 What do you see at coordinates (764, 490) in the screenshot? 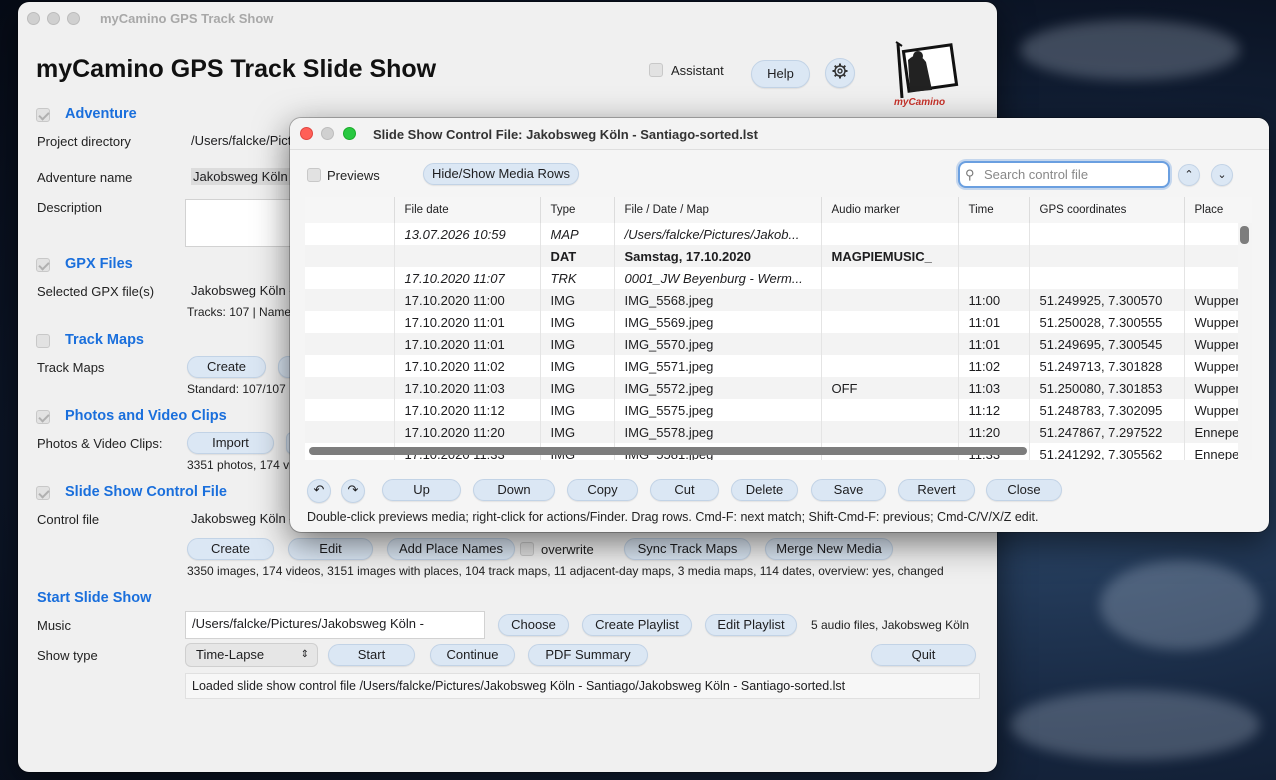
I see `delete-button: Delete` at bounding box center [764, 490].